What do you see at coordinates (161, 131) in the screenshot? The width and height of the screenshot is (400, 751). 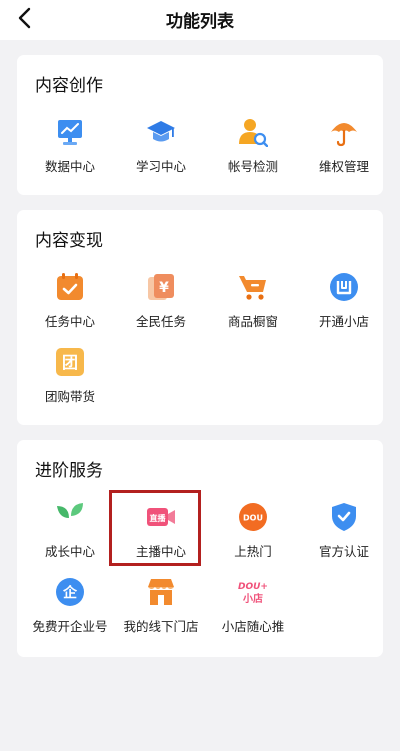 I see `graduation-cap-icon` at bounding box center [161, 131].